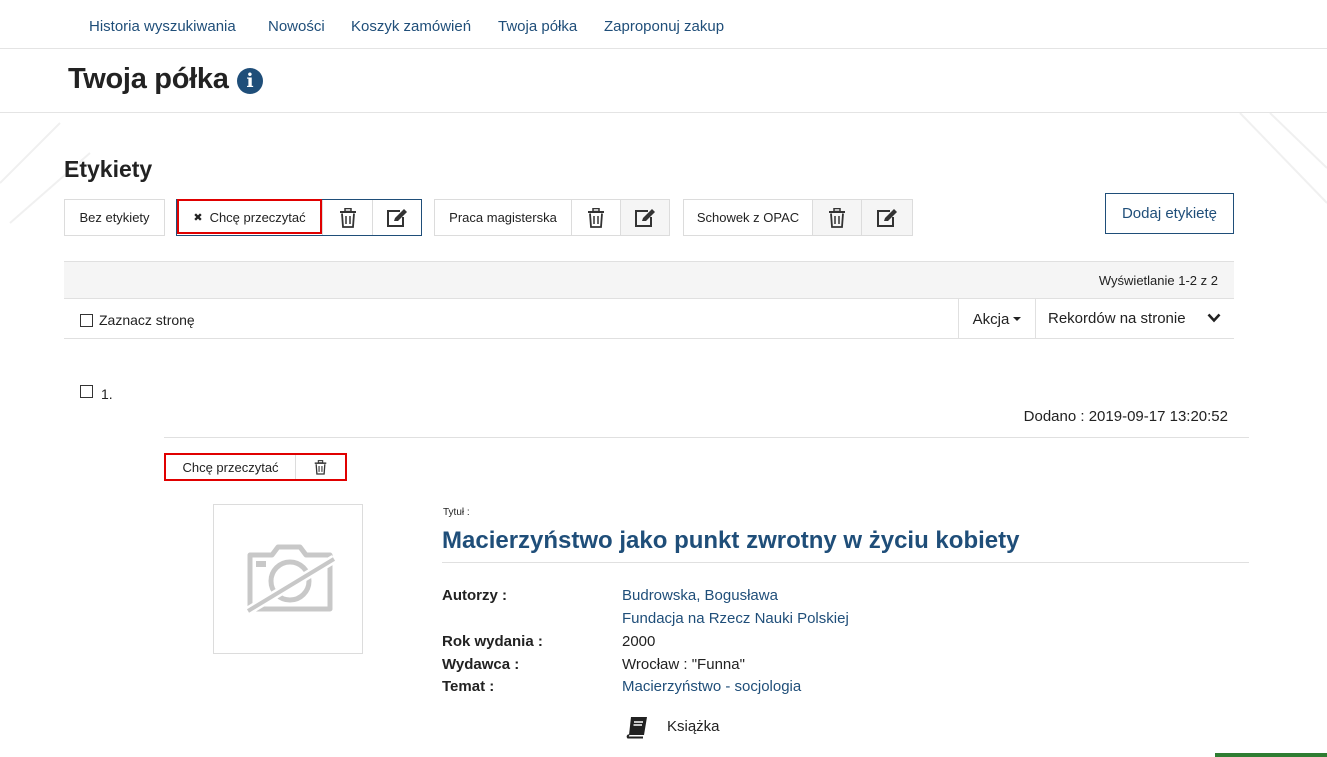 This screenshot has height=757, width=1327. I want to click on caret-down-icon, so click(1017, 319).